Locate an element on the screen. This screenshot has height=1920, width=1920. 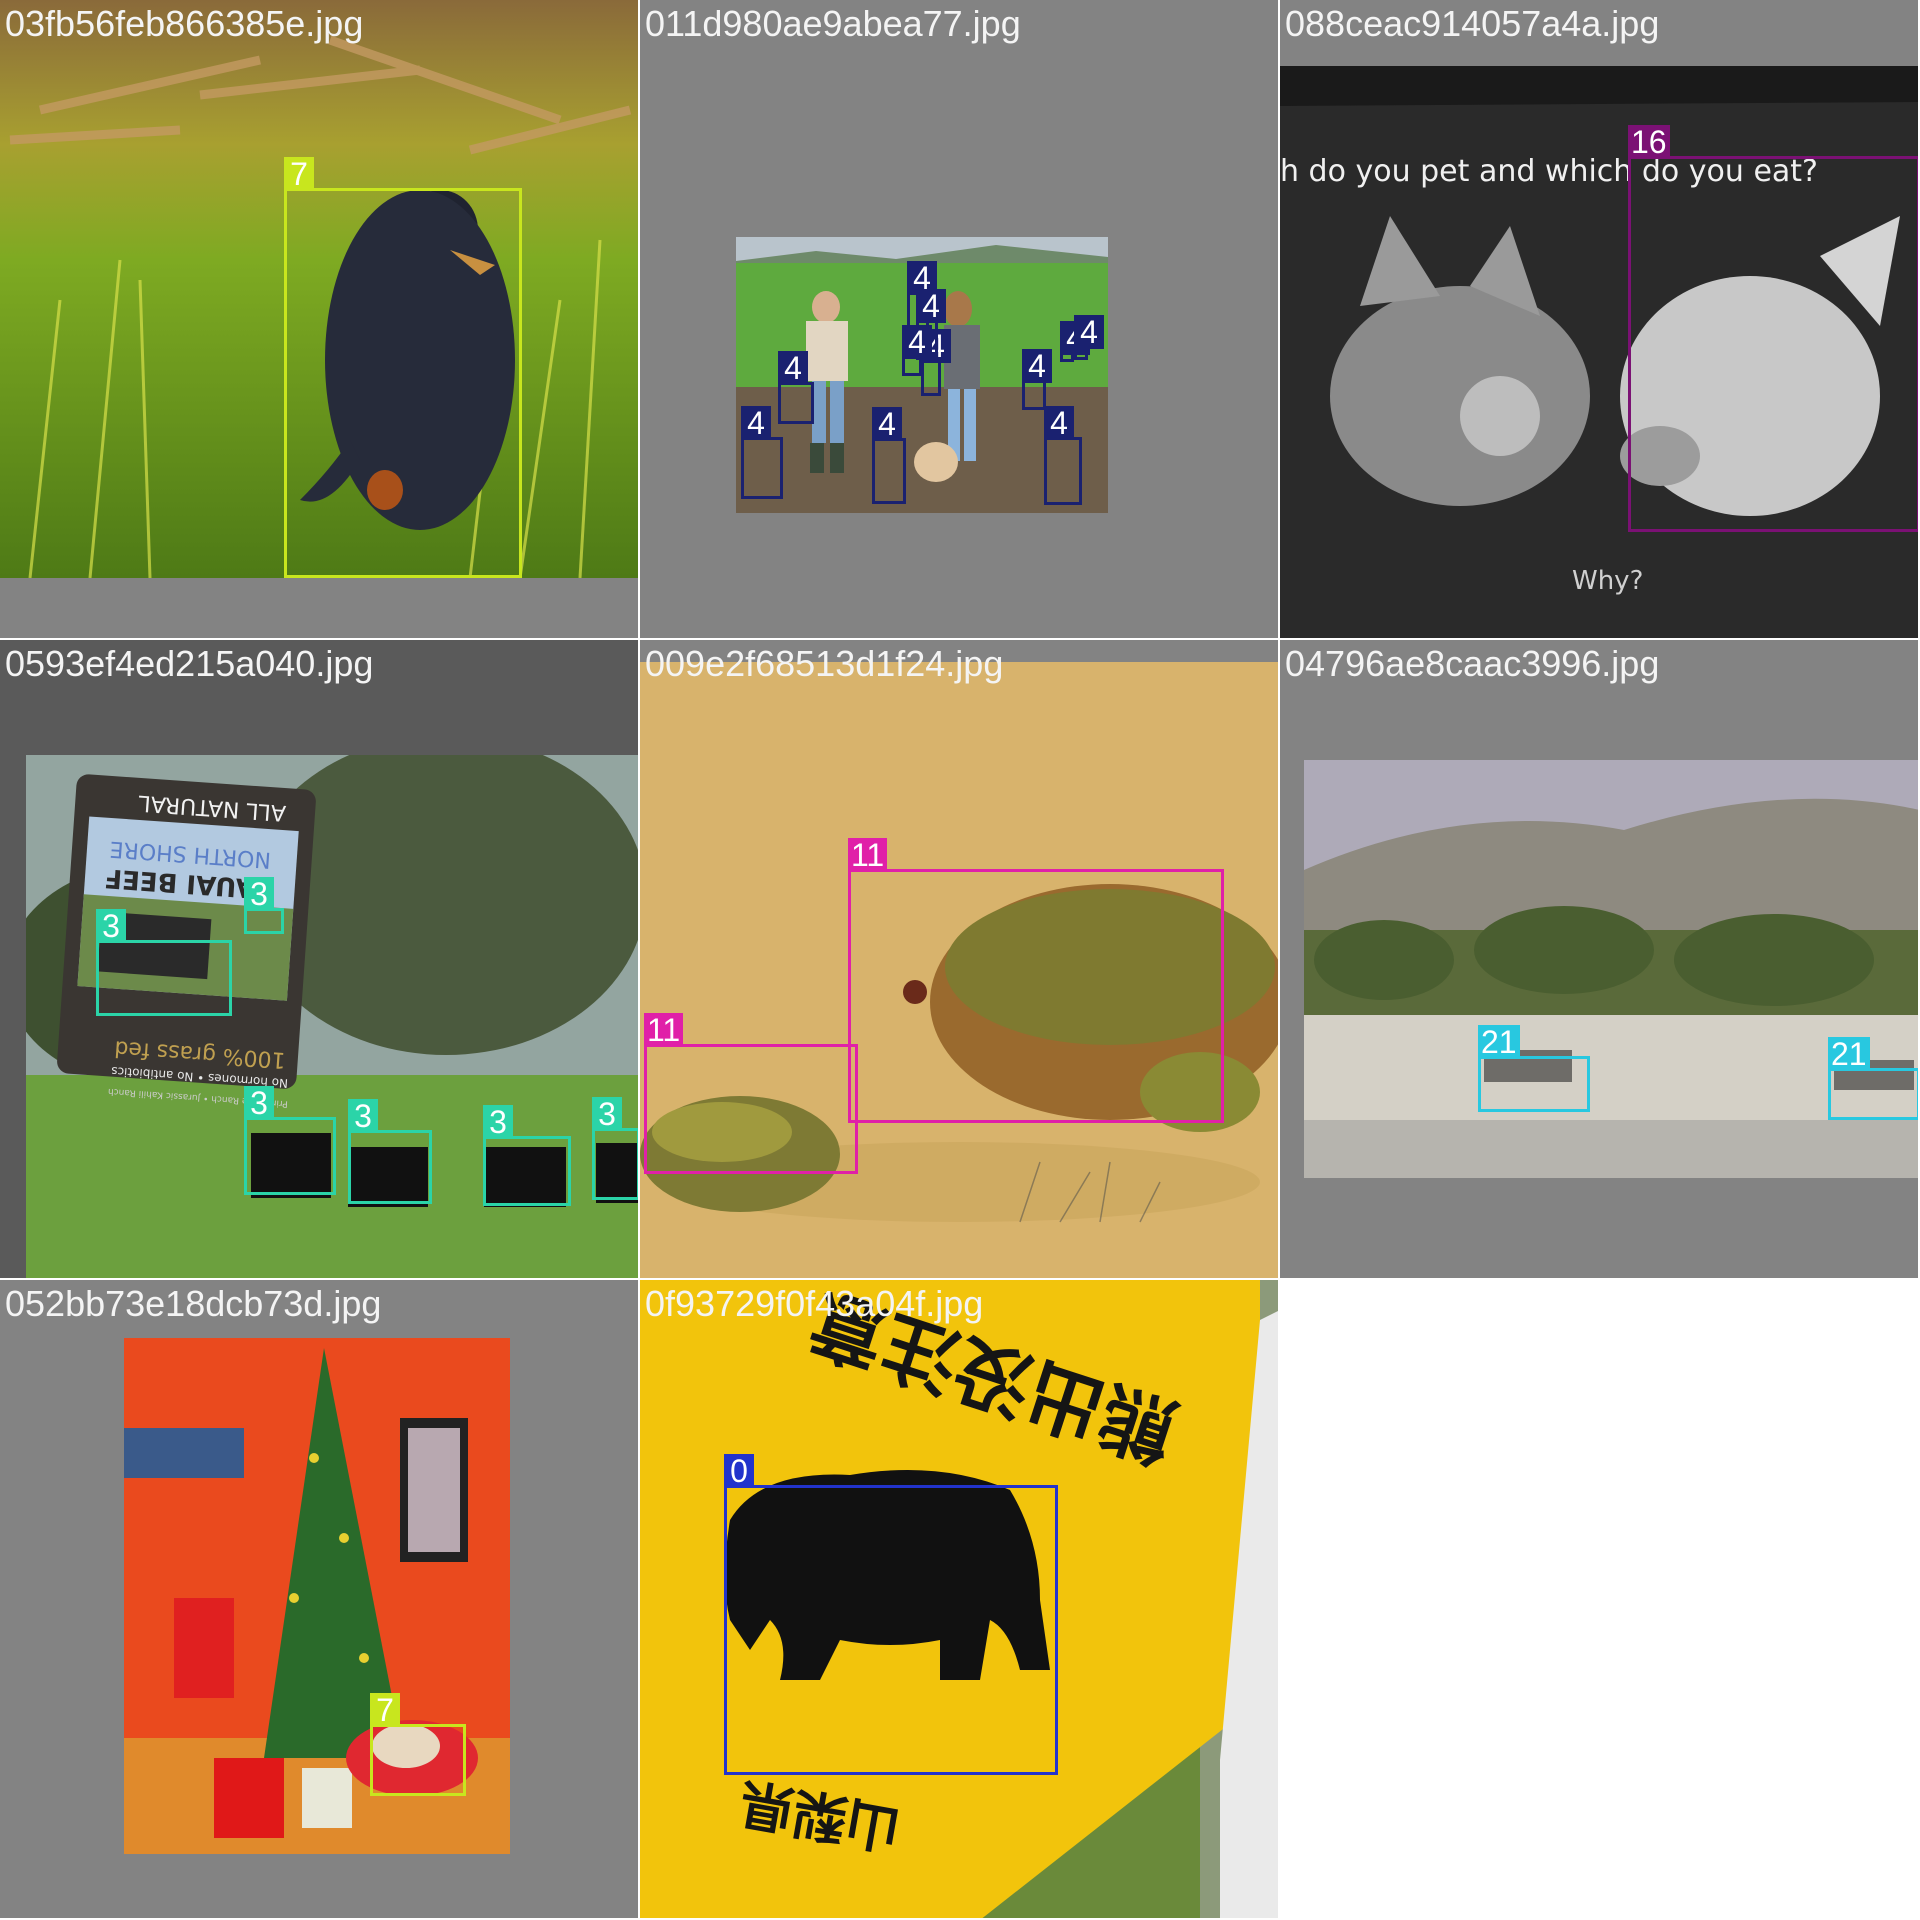
tile-frog-illustration: 11 11 009e2f68513d1f24.jpg is located at coordinates (960, 960).